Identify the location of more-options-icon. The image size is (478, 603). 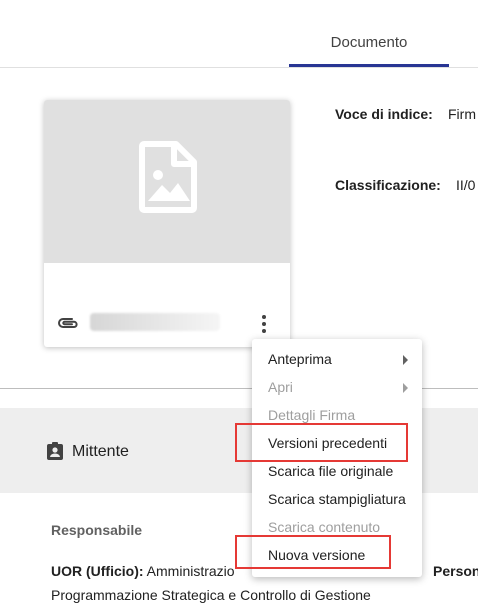
(264, 324).